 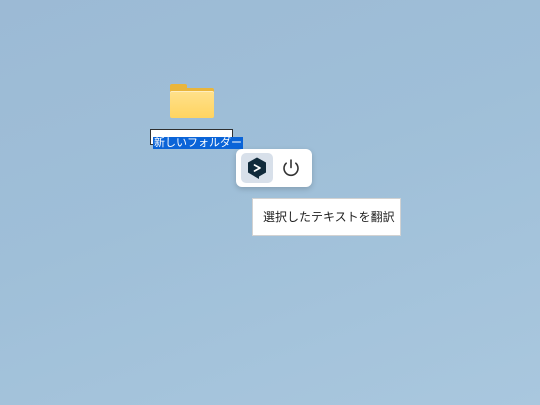 I want to click on translate-button, so click(x=257, y=168).